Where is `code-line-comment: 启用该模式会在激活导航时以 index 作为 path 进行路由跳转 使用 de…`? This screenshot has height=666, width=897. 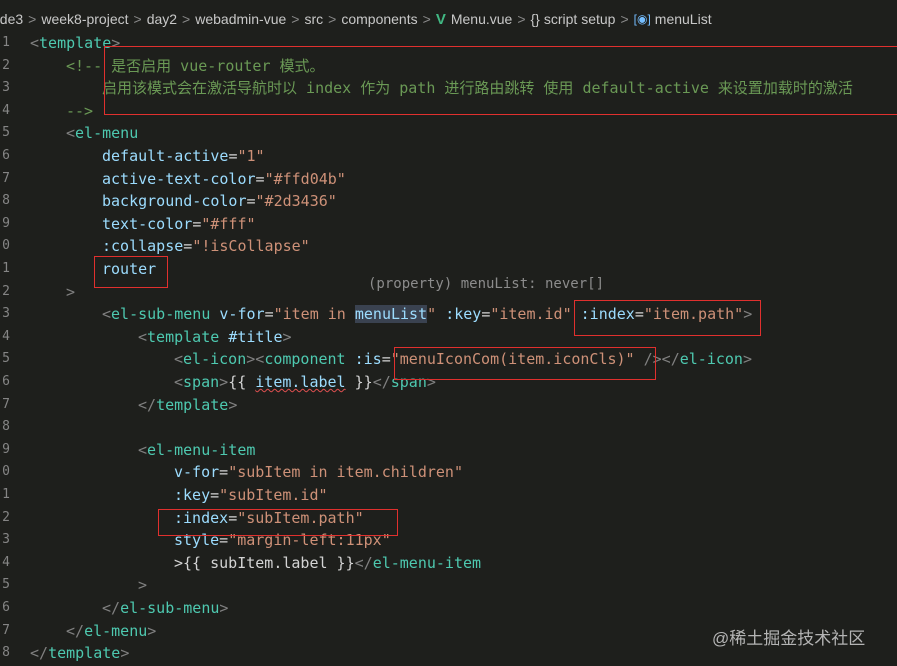
code-line-comment: 启用该模式会在激活导航时以 index 作为 path 进行路由跳转 使用 de… is located at coordinates (477, 88).